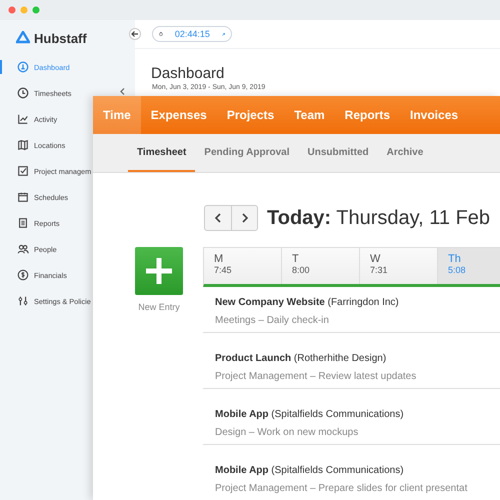  I want to click on day-tab: M 7:45, so click(243, 266).